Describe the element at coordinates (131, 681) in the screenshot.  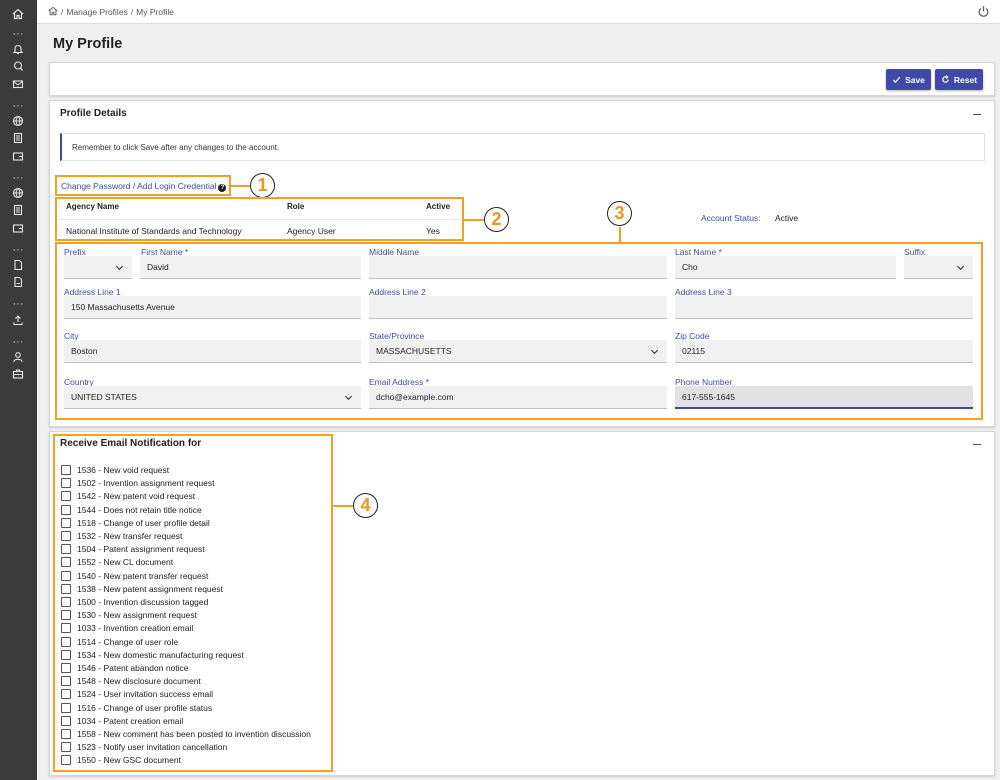
I see `notification-checkbox-row: 1548 - New disclosure document` at that location.